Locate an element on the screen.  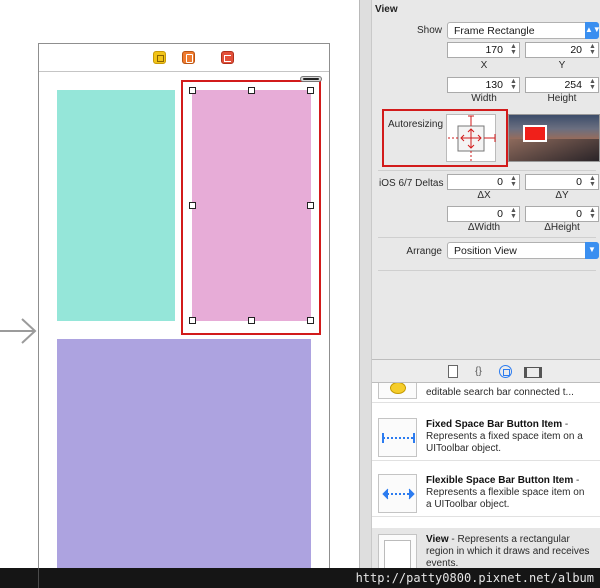
list-item-title: Fixed Space Bar Button Item is located at coordinates (494, 424).